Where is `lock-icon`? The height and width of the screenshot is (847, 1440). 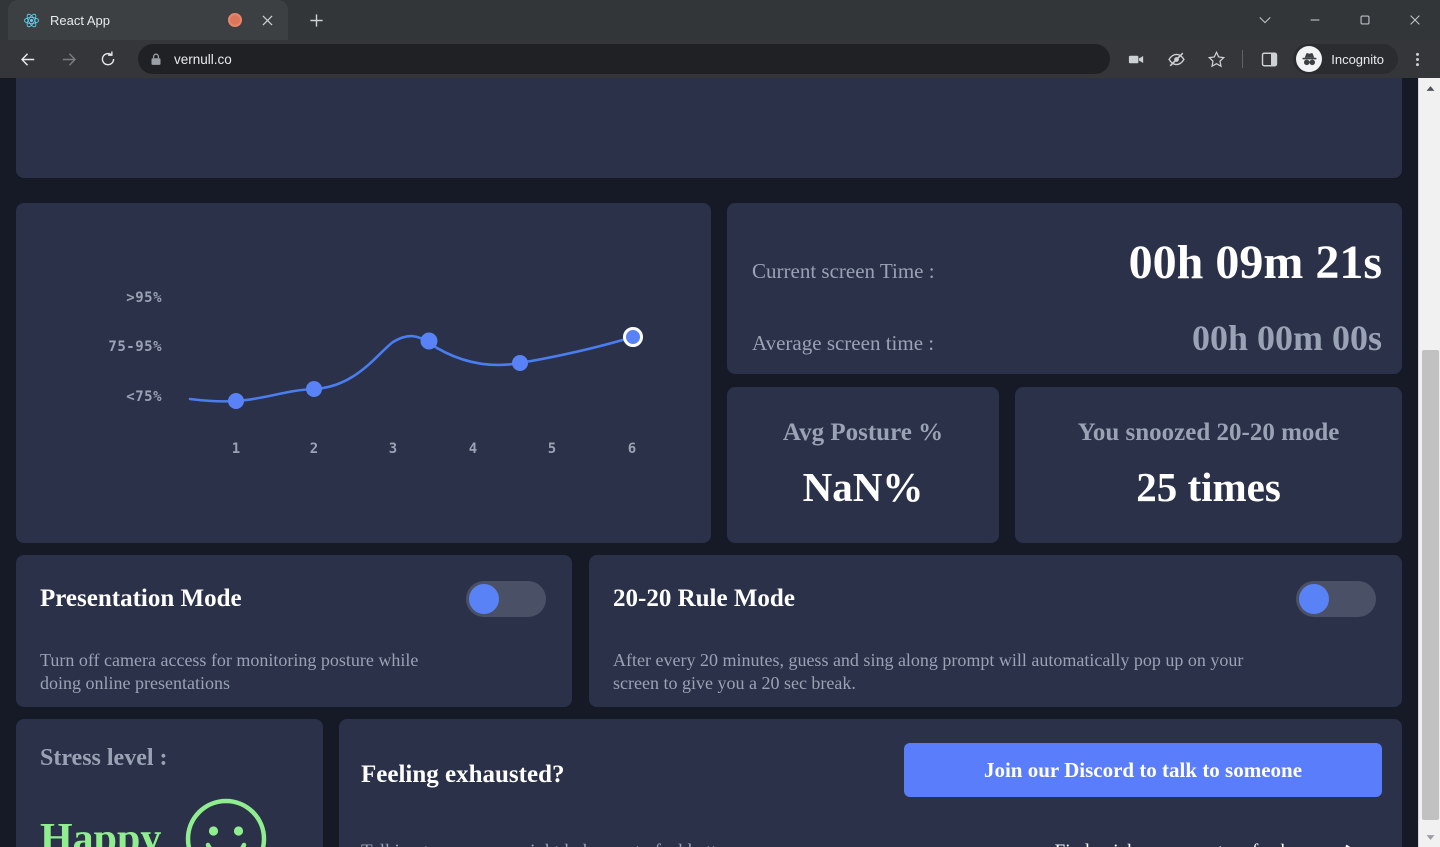
lock-icon is located at coordinates (156, 59).